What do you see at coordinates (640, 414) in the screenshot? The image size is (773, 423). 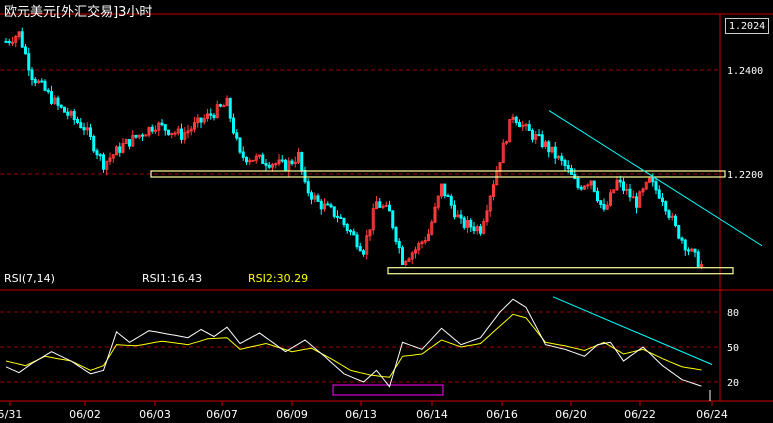 I see `x-tick-label: 06/22` at bounding box center [640, 414].